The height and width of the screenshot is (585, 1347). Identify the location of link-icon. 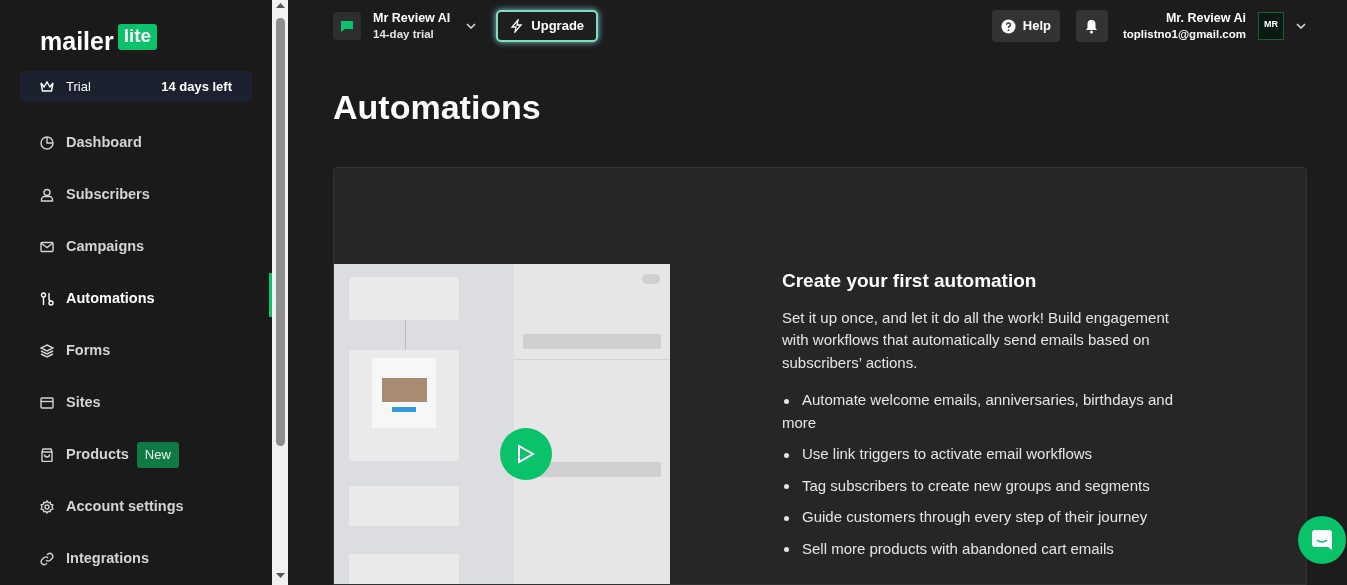
(47, 559).